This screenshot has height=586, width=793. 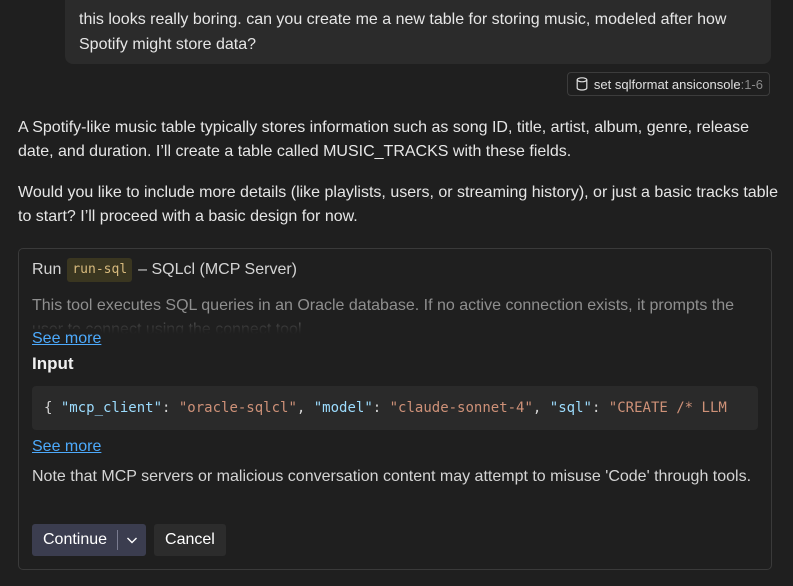 What do you see at coordinates (132, 540) in the screenshot?
I see `chevron-down-icon` at bounding box center [132, 540].